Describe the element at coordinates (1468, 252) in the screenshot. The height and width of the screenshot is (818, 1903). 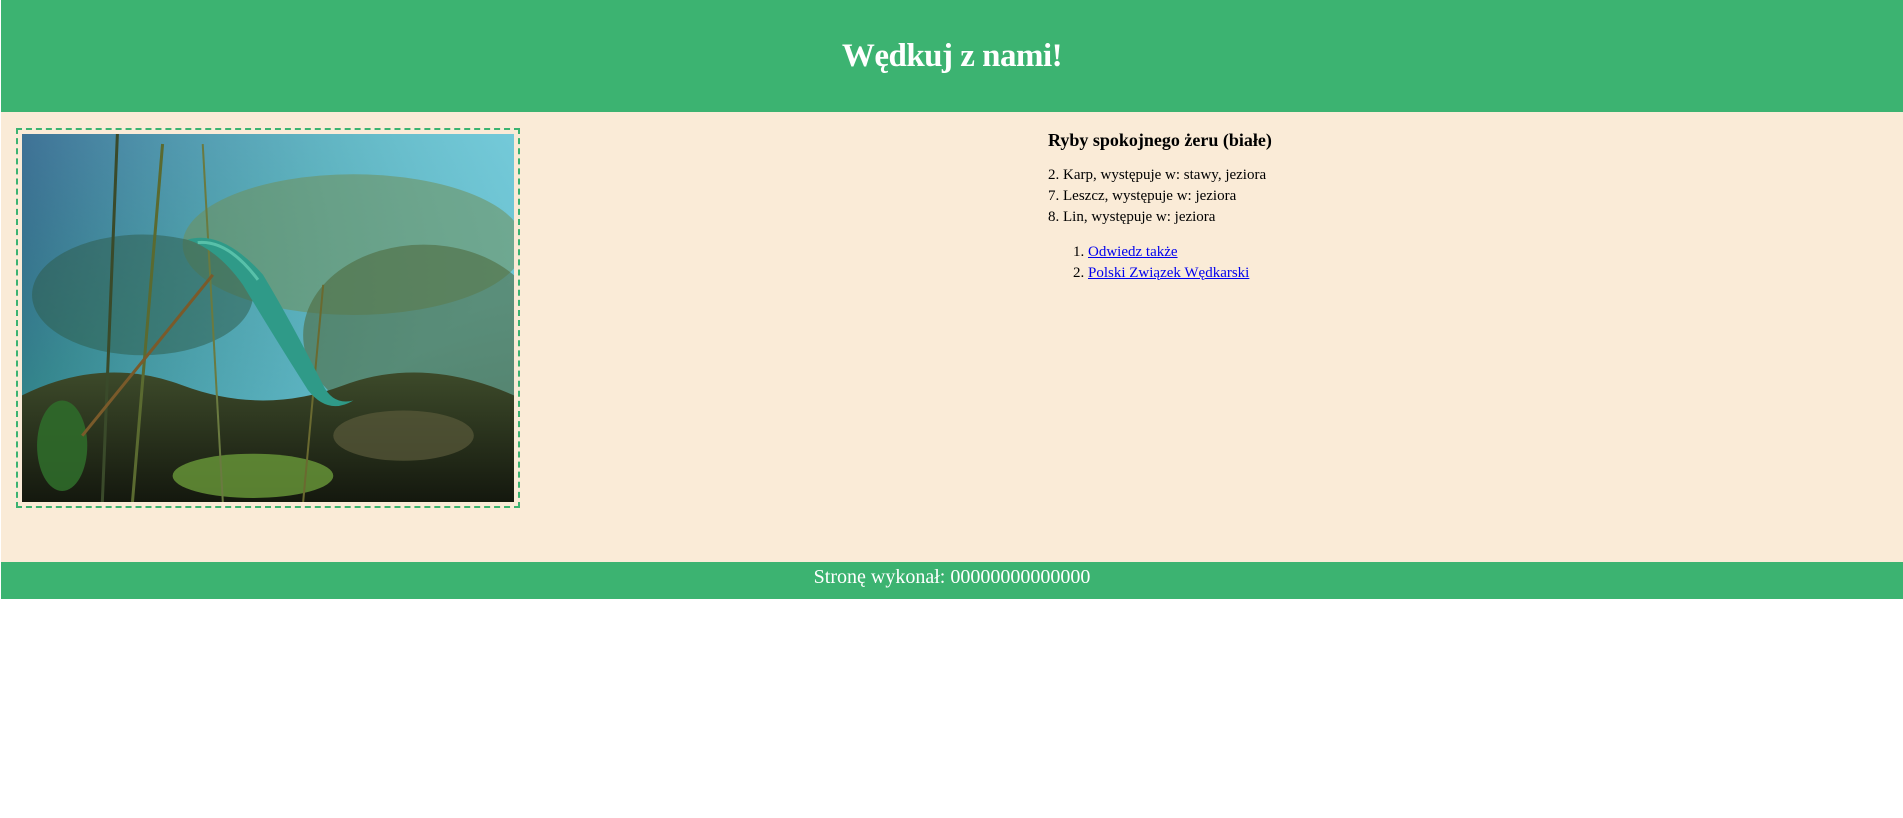
I see `list-item: Odwiedz także` at that location.